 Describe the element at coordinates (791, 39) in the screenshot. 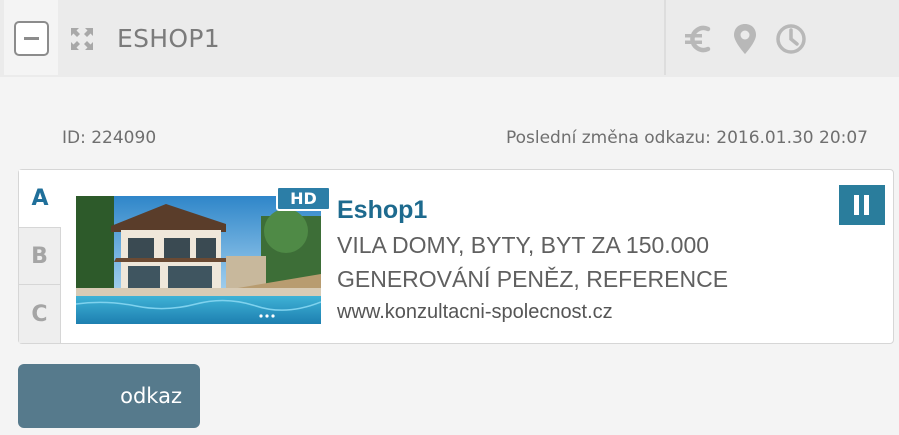

I see `clock-icon` at that location.